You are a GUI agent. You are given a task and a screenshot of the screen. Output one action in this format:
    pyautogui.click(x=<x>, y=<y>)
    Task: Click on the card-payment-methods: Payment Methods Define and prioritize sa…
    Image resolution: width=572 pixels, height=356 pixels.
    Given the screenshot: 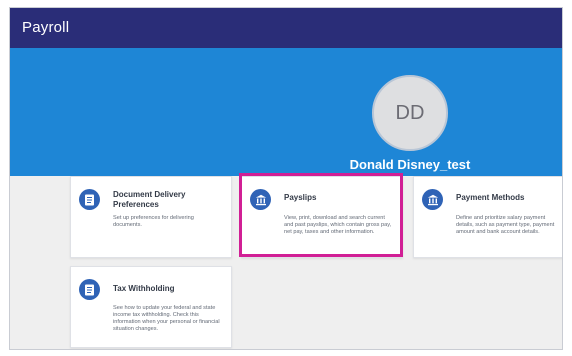 What is the action you would take?
    pyautogui.click(x=487, y=217)
    